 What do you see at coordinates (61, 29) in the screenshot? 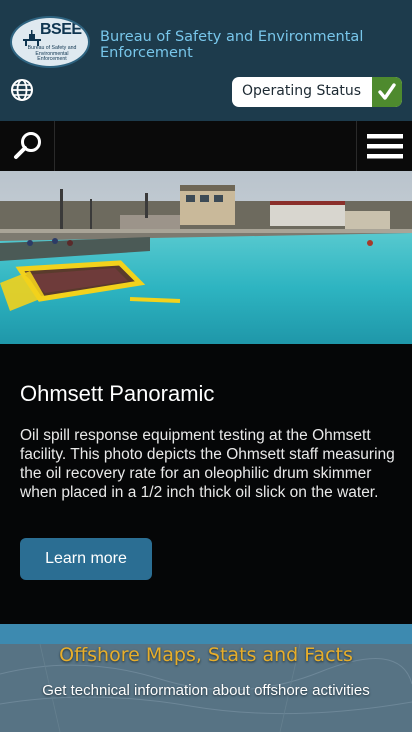
I see `logo-text: BSEE` at bounding box center [61, 29].